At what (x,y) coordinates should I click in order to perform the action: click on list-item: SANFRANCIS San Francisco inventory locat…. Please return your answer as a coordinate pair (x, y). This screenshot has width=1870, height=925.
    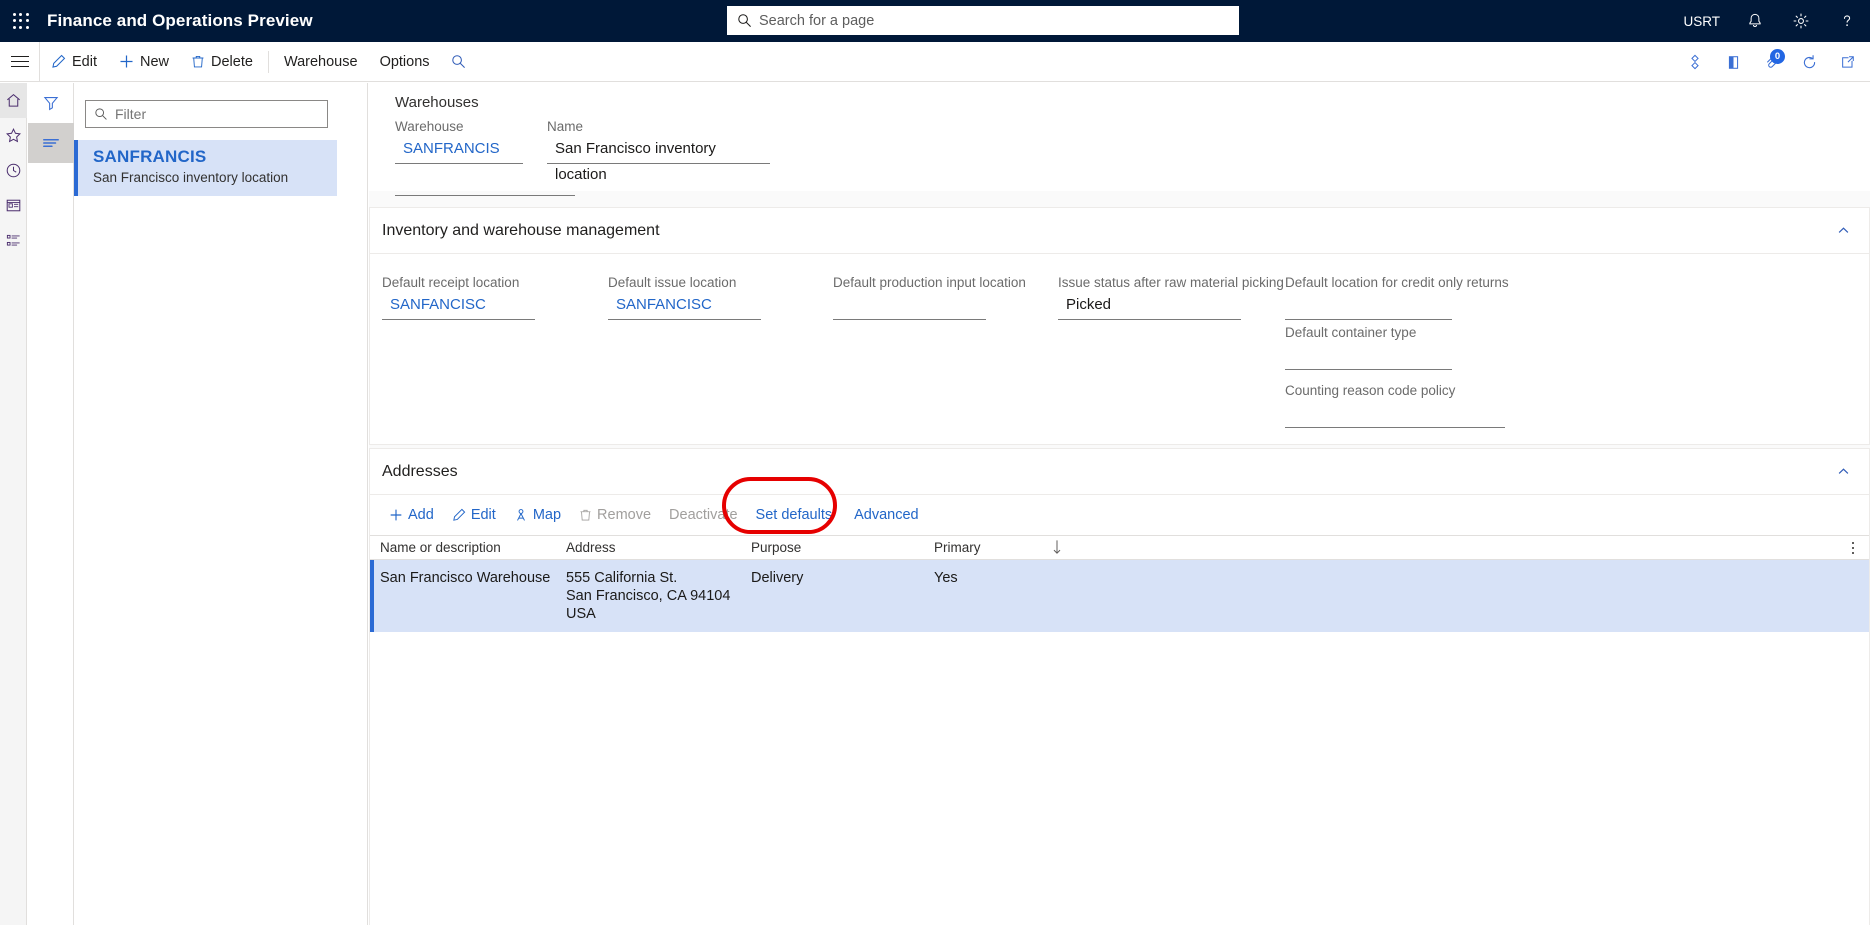
    Looking at the image, I should click on (205, 168).